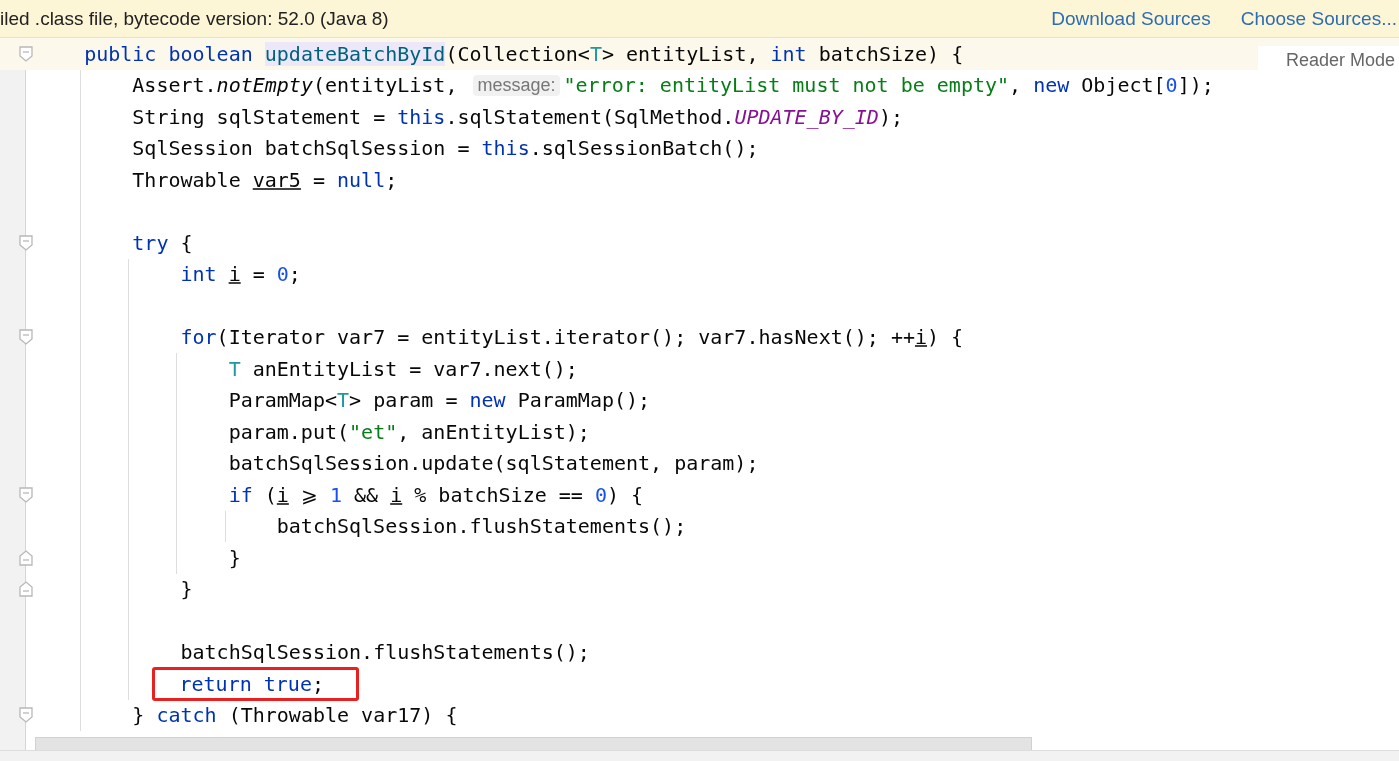  Describe the element at coordinates (295, 715) in the screenshot. I see `code-line: } catch (Throwable var17) {` at that location.